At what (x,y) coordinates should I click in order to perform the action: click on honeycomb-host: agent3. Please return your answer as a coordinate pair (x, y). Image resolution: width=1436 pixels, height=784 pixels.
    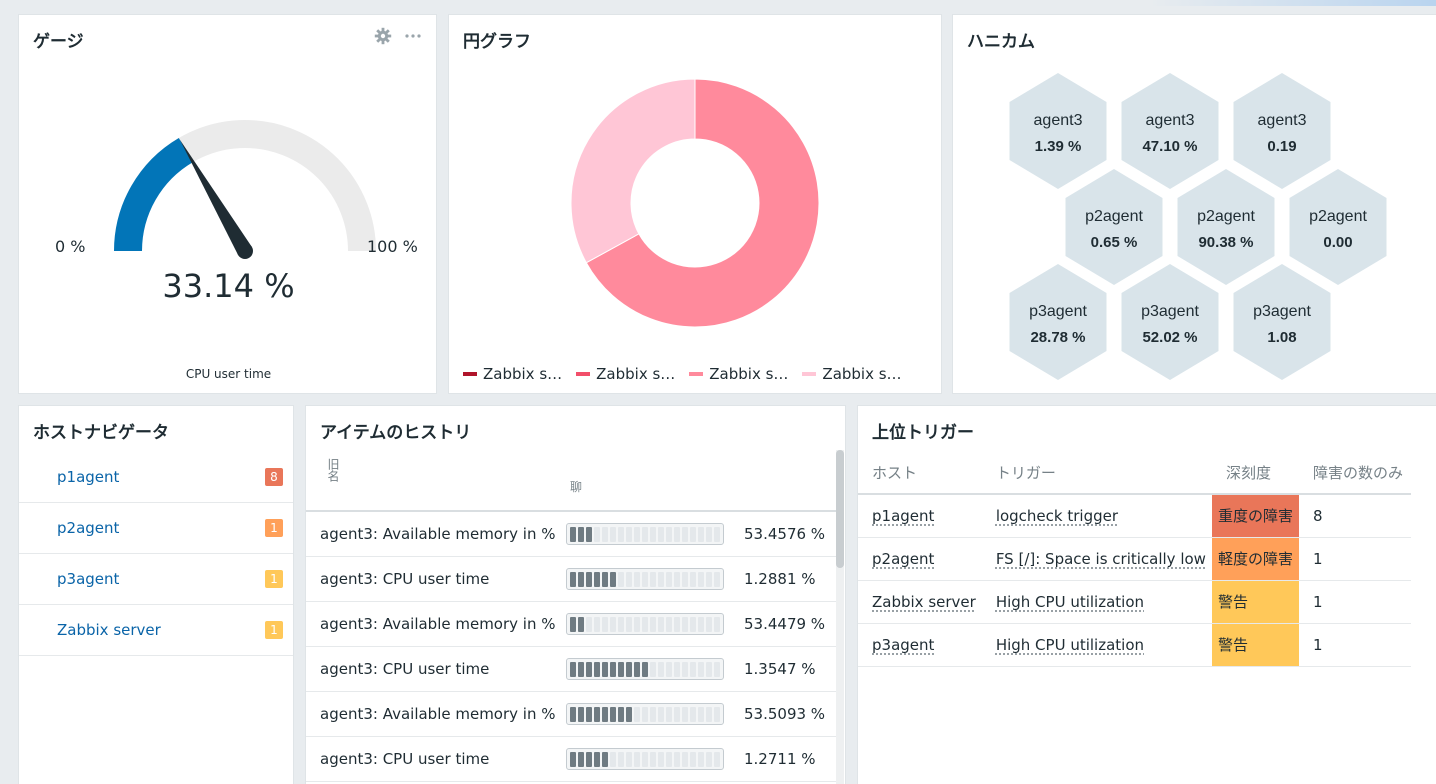
    Looking at the image, I should click on (1170, 120).